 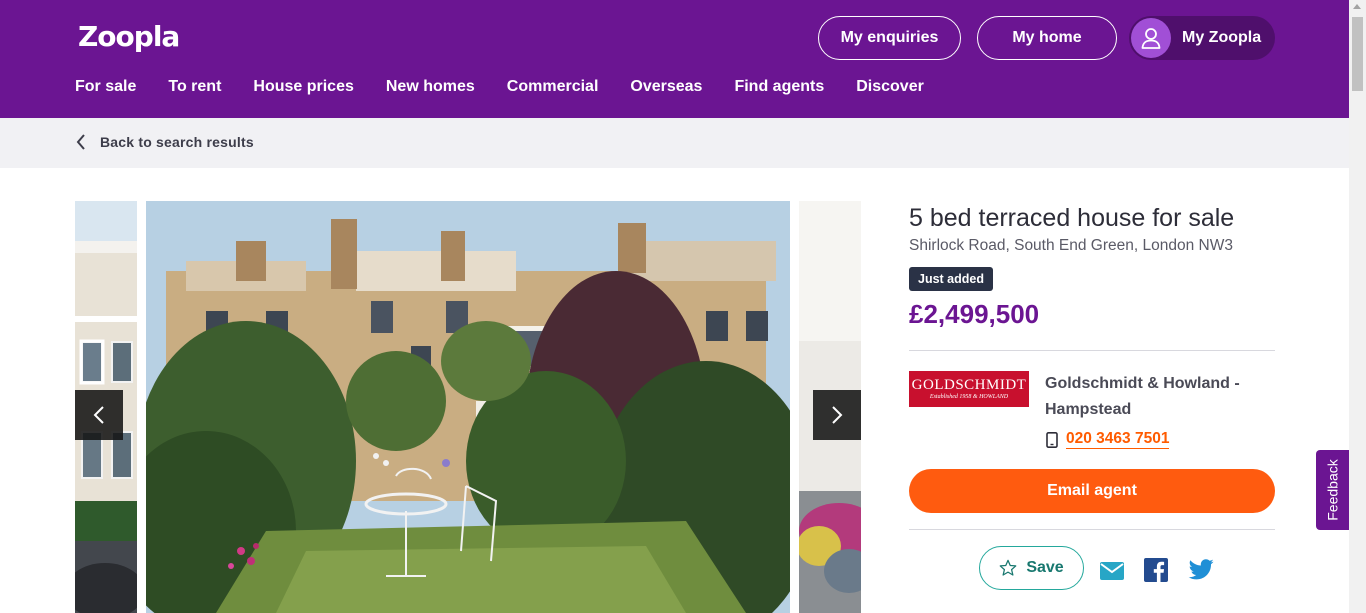 What do you see at coordinates (1045, 567) in the screenshot?
I see `save-label: Save` at bounding box center [1045, 567].